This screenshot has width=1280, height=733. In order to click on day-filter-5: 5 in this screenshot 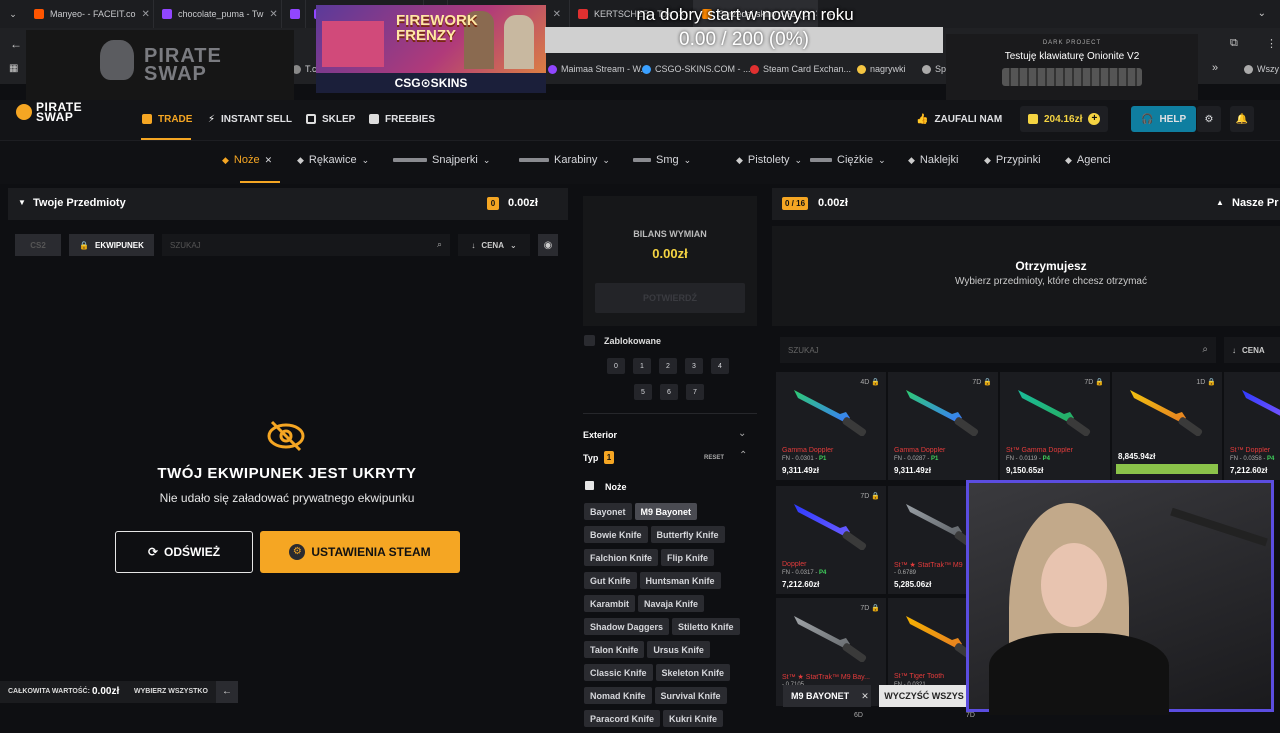, I will do `click(643, 392)`.